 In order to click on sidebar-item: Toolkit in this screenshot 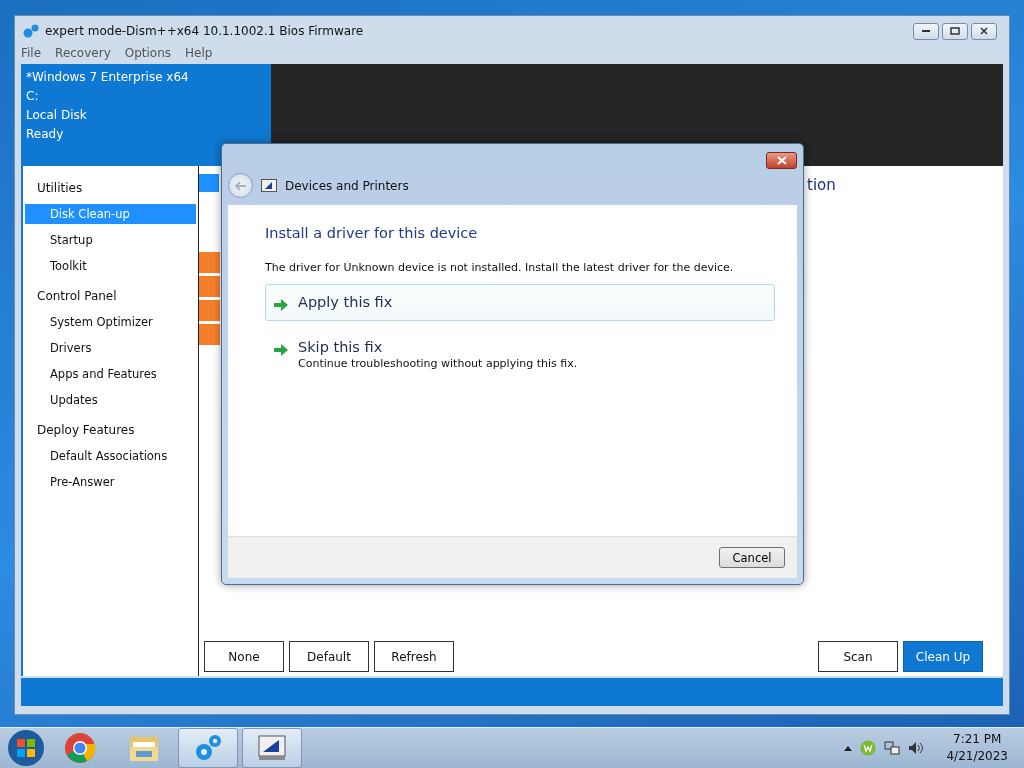, I will do `click(110, 266)`.